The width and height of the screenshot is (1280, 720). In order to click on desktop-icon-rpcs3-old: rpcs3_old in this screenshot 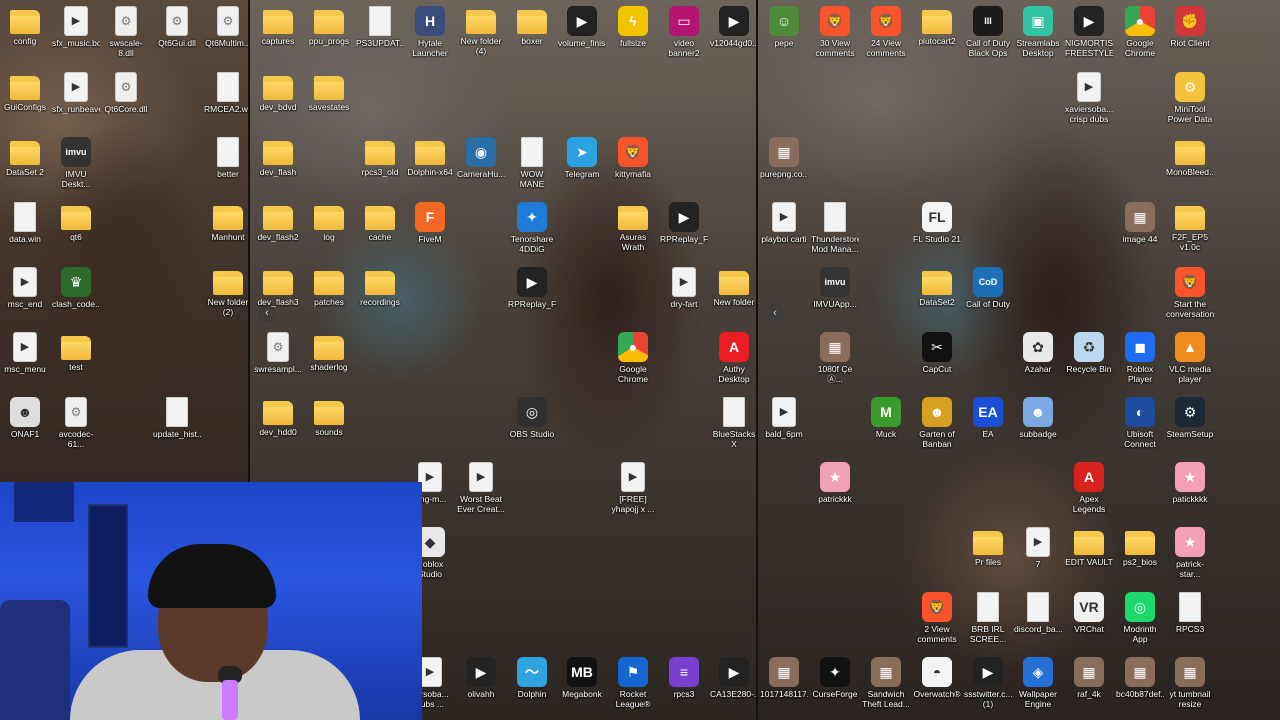, I will do `click(380, 157)`.